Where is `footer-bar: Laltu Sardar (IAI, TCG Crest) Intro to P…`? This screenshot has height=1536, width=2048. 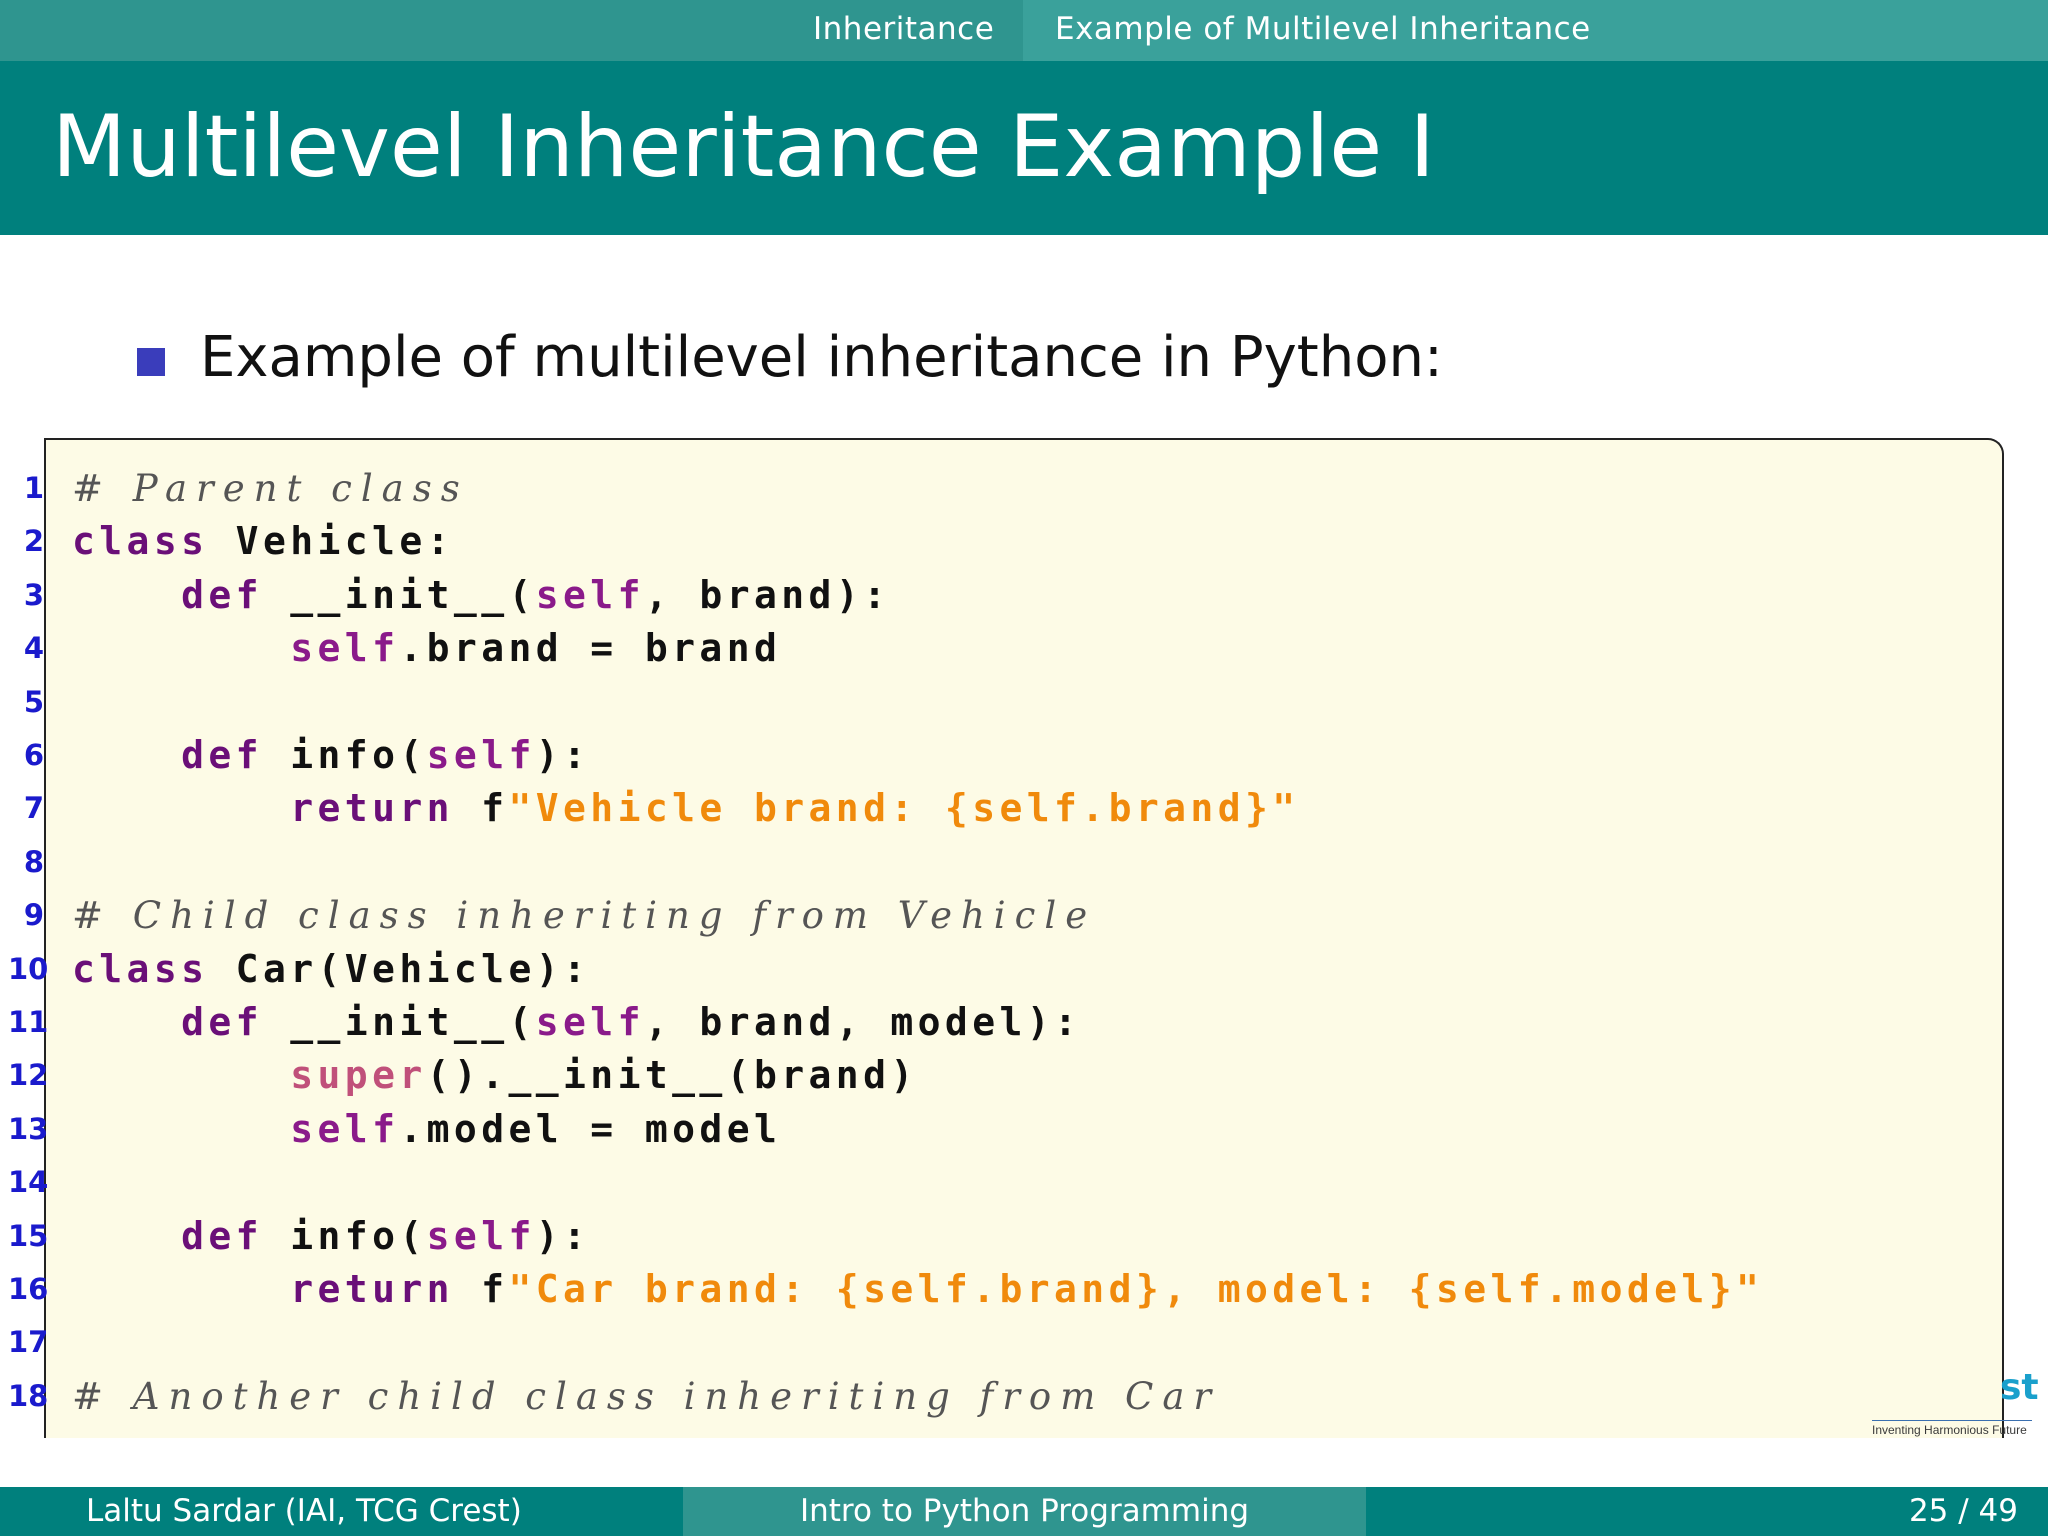 footer-bar: Laltu Sardar (IAI, TCG Crest) Intro to P… is located at coordinates (1024, 1511).